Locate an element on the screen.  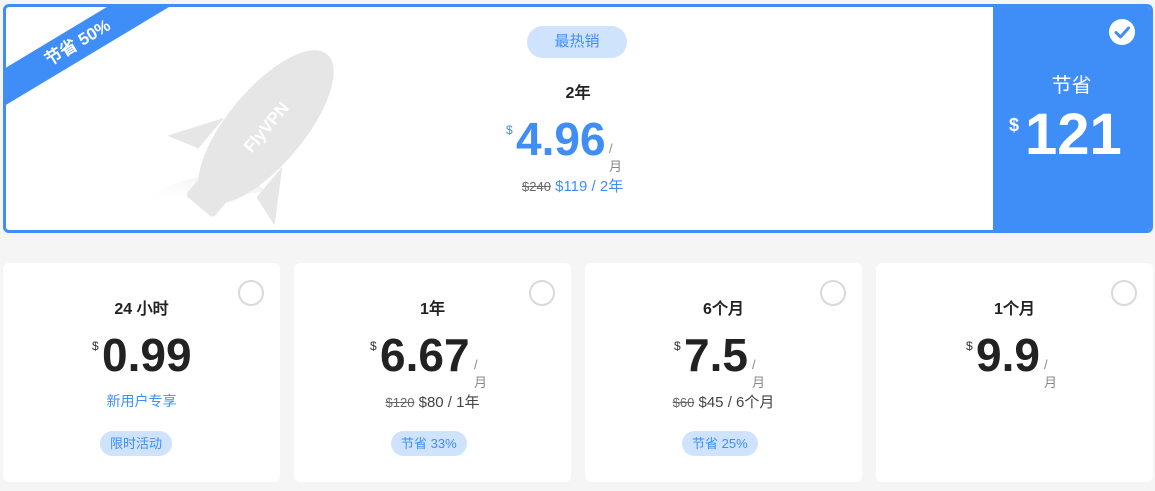
plan-amount: 0.99 is located at coordinates (147, 355).